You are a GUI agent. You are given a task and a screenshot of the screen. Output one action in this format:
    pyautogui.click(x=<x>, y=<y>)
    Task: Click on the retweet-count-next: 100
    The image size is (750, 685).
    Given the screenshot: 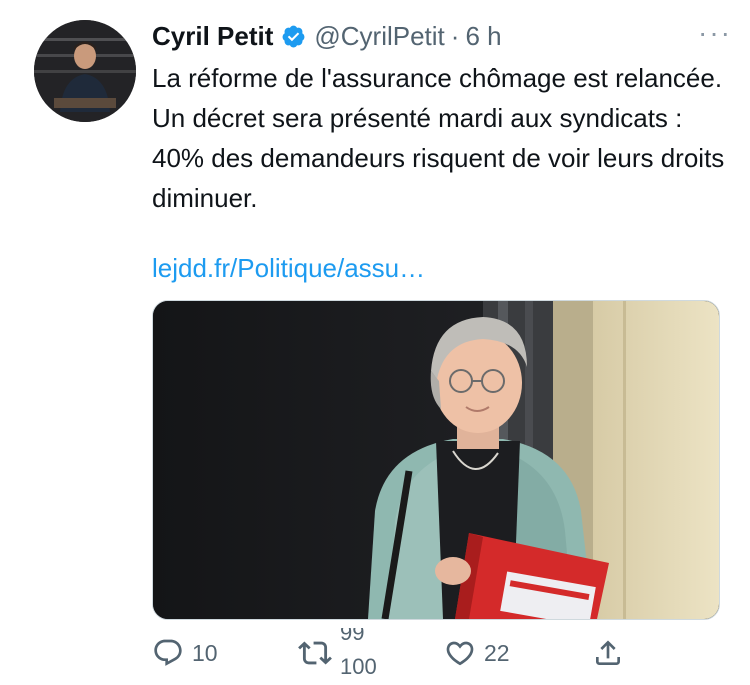 What is the action you would take?
    pyautogui.click(x=358, y=666)
    